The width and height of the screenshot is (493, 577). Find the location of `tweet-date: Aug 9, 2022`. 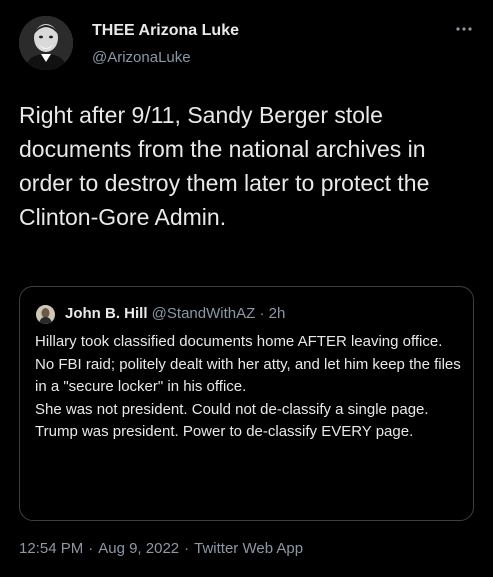

tweet-date: Aug 9, 2022 is located at coordinates (138, 548).